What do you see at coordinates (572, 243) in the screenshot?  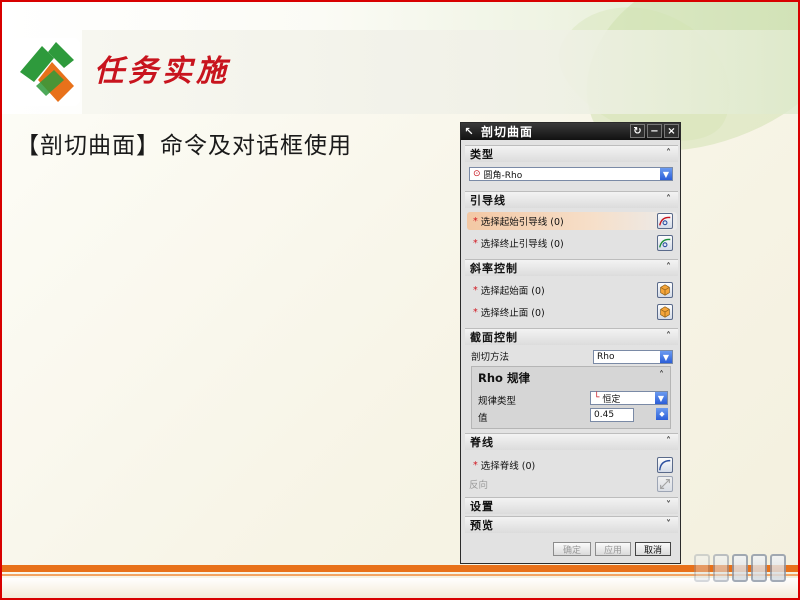 I see `select-end-guide: * 选择终止引导线 (0)` at bounding box center [572, 243].